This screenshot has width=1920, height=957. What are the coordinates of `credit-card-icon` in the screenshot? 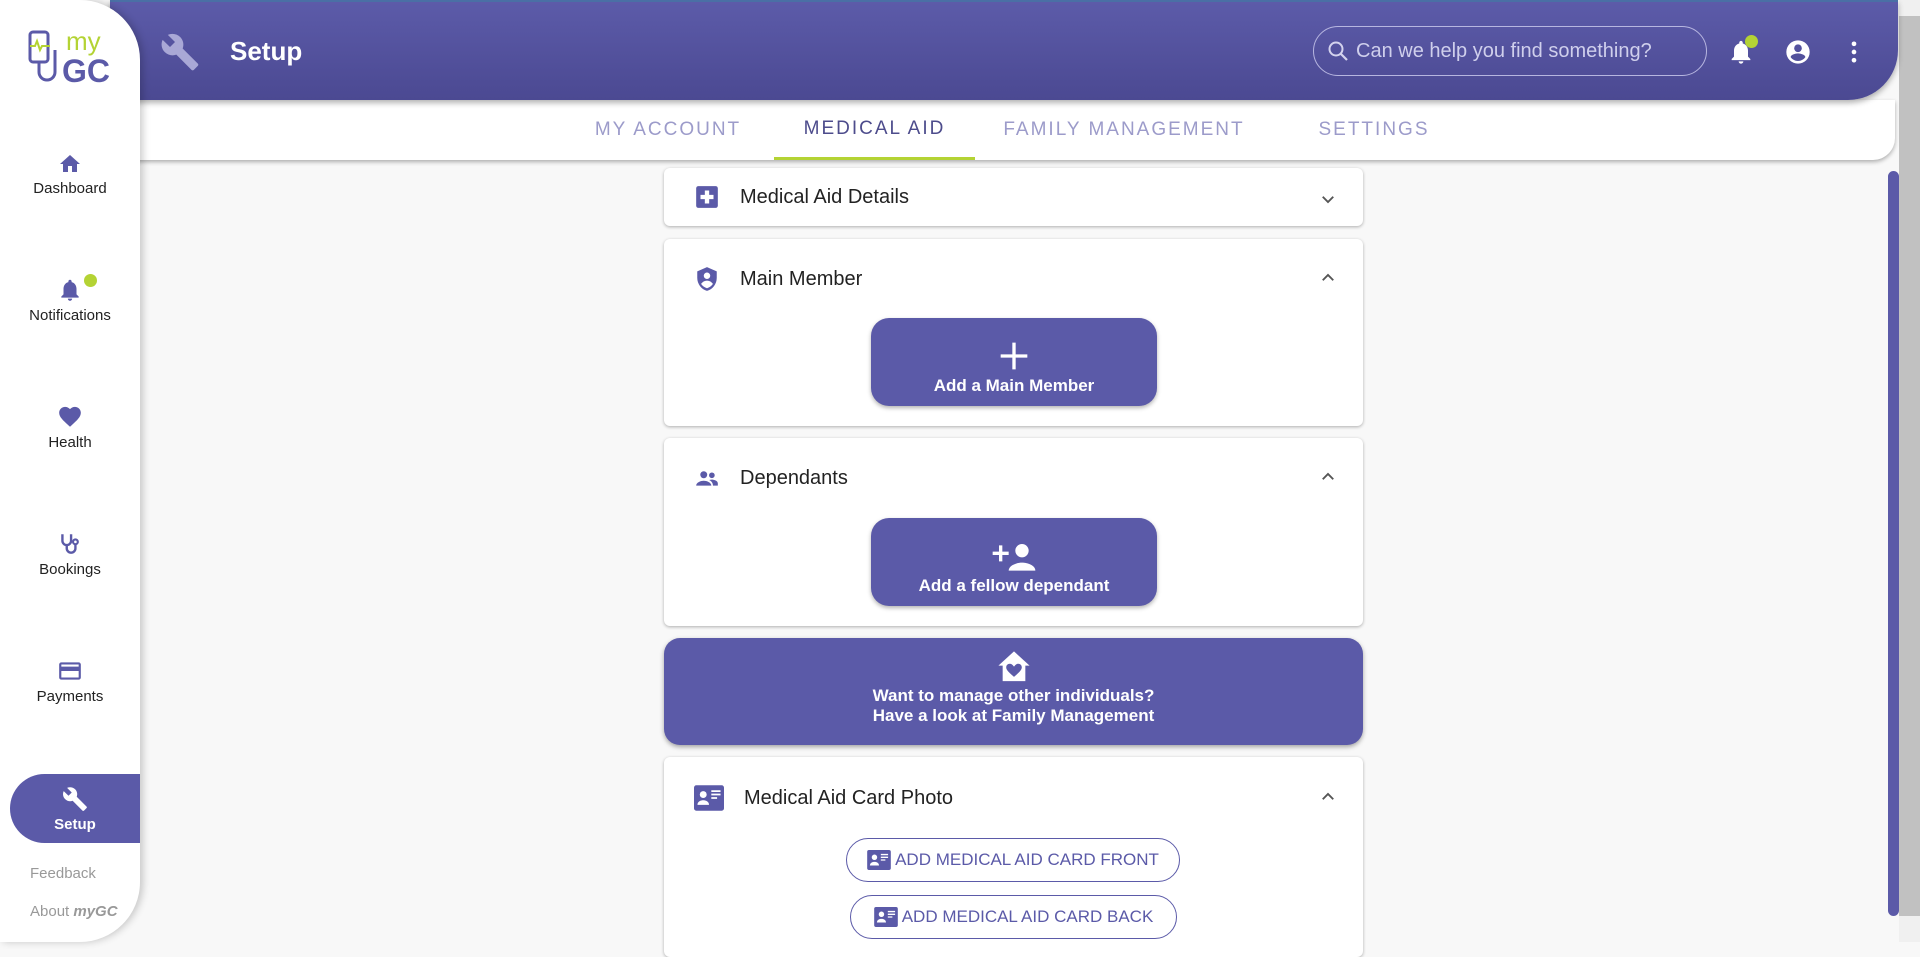 It's located at (70, 671).